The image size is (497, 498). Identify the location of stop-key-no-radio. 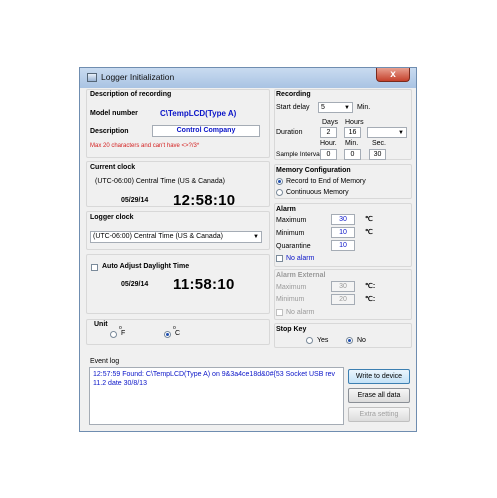
(349, 340).